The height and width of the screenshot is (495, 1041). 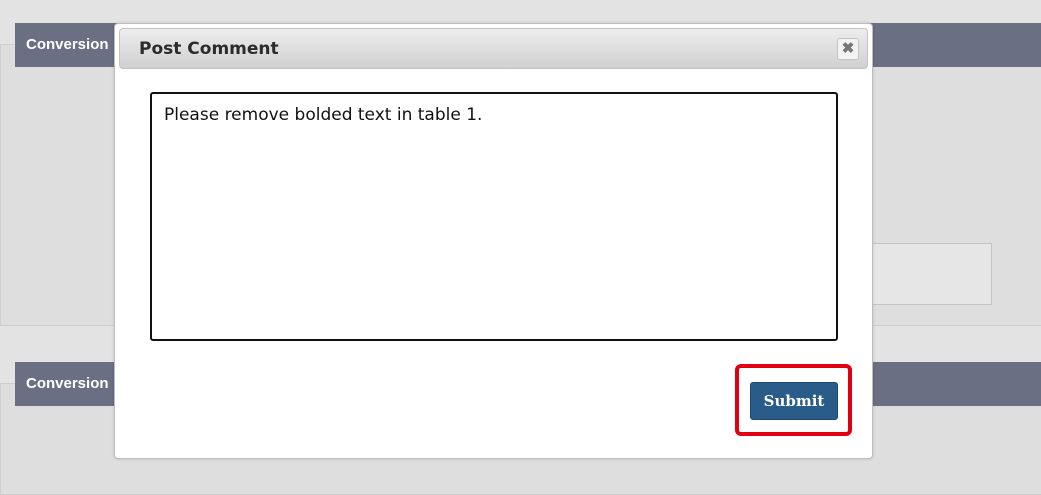 I want to click on submit-button: Submit, so click(x=794, y=401).